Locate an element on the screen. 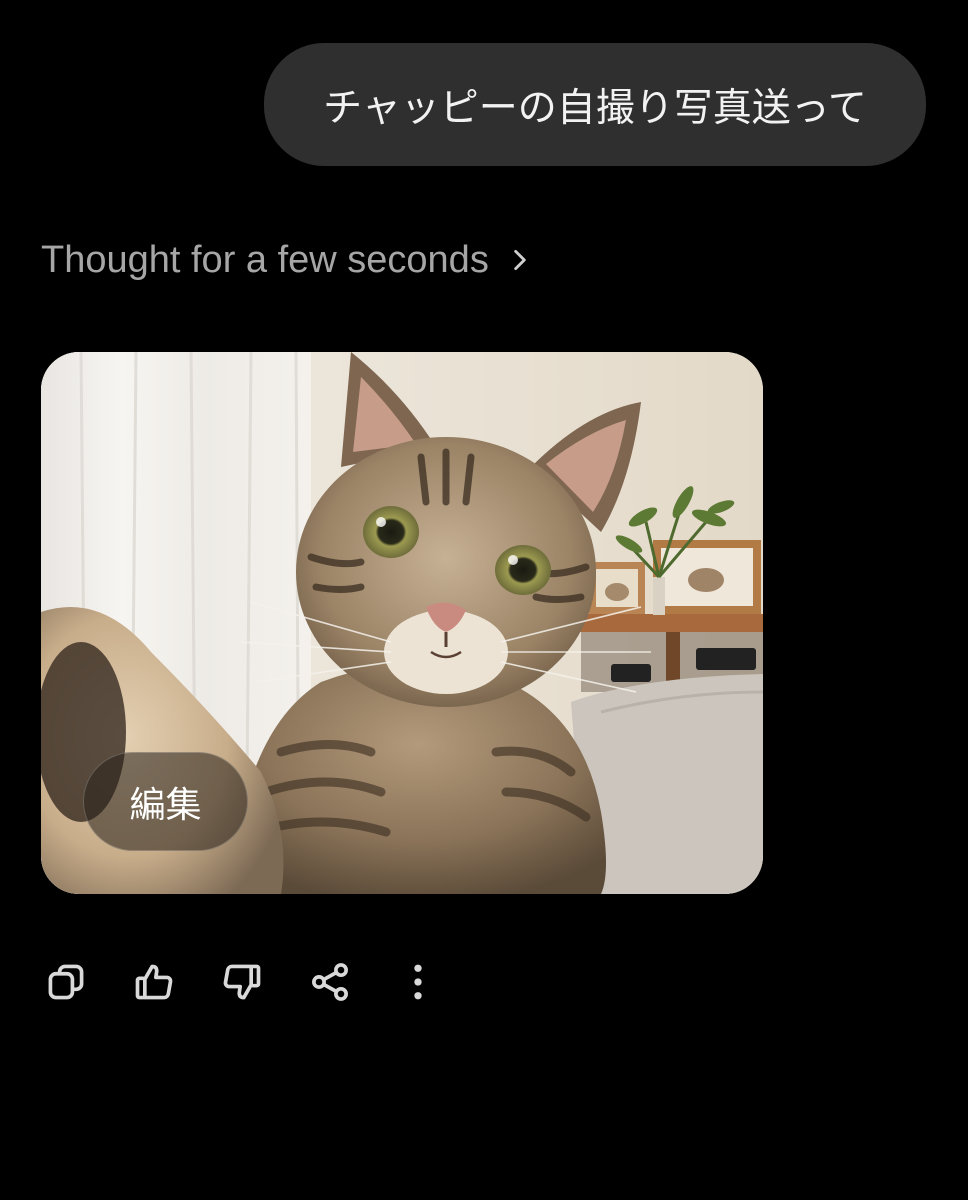 This screenshot has height=1200, width=968. more-options-button is located at coordinates (418, 982).